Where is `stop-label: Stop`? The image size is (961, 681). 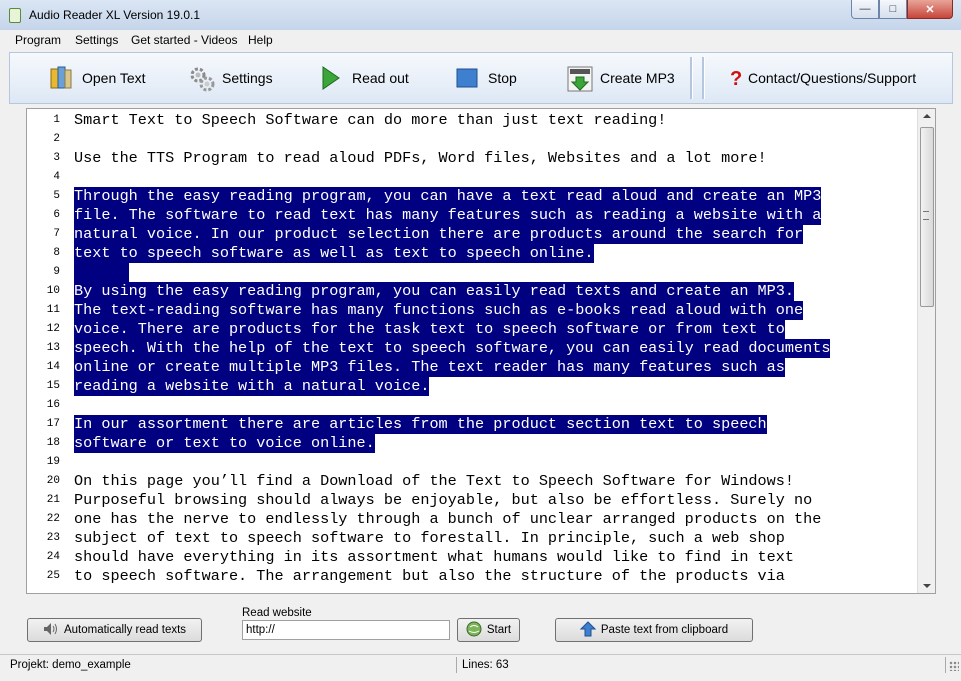 stop-label: Stop is located at coordinates (502, 78).